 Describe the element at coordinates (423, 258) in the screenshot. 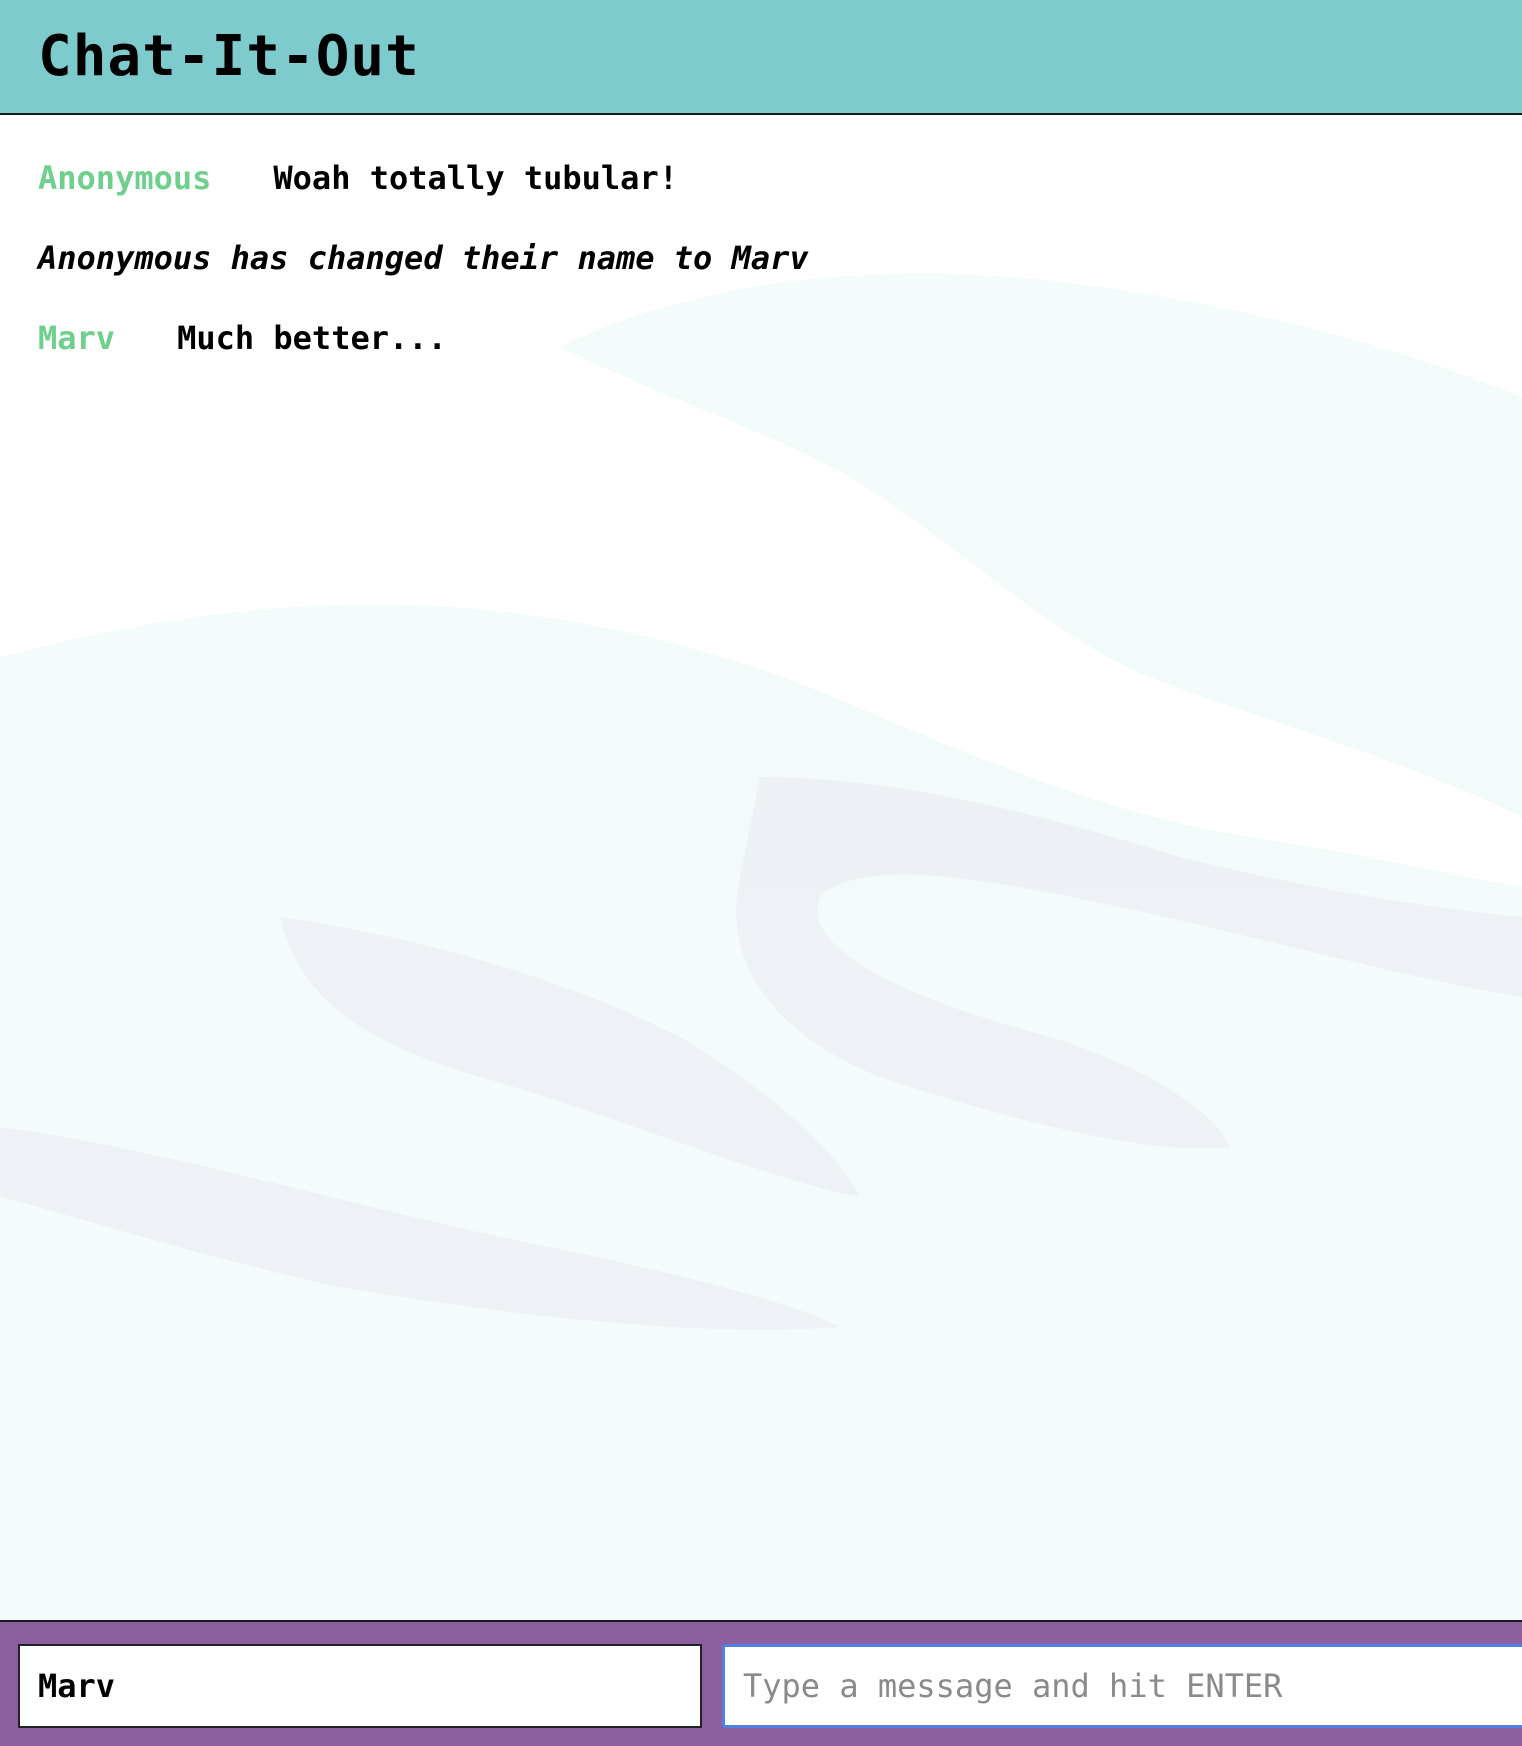

I see `system-message-text: Anonymous has changed their name to Marv` at that location.